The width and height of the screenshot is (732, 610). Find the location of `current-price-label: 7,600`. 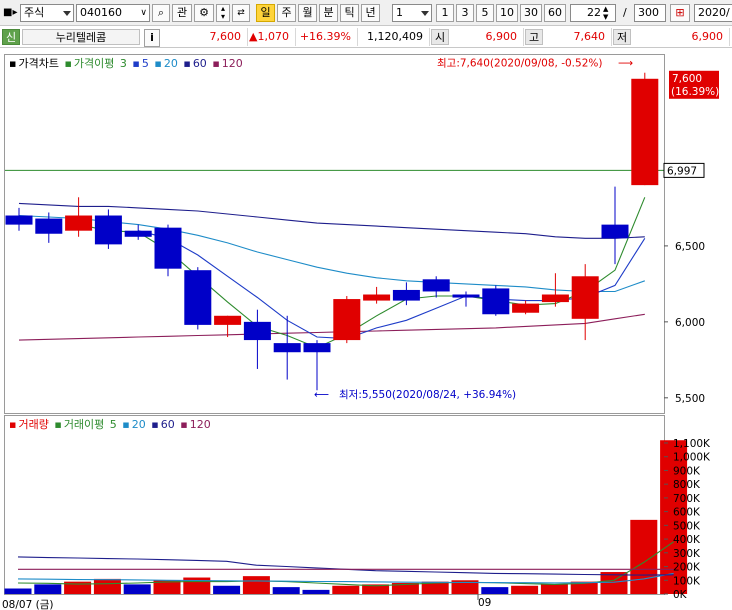

current-price-label: 7,600 is located at coordinates (687, 79).